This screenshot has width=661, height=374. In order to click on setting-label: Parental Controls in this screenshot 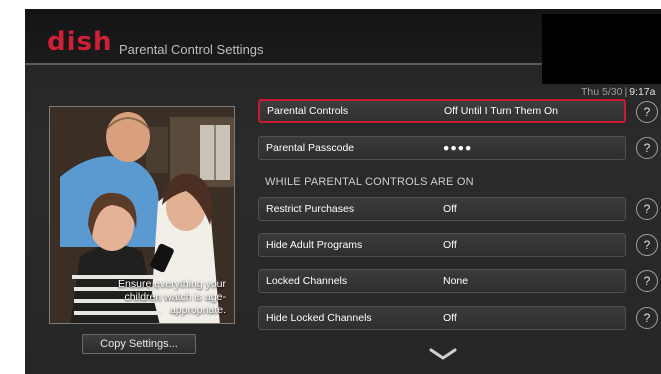, I will do `click(308, 111)`.